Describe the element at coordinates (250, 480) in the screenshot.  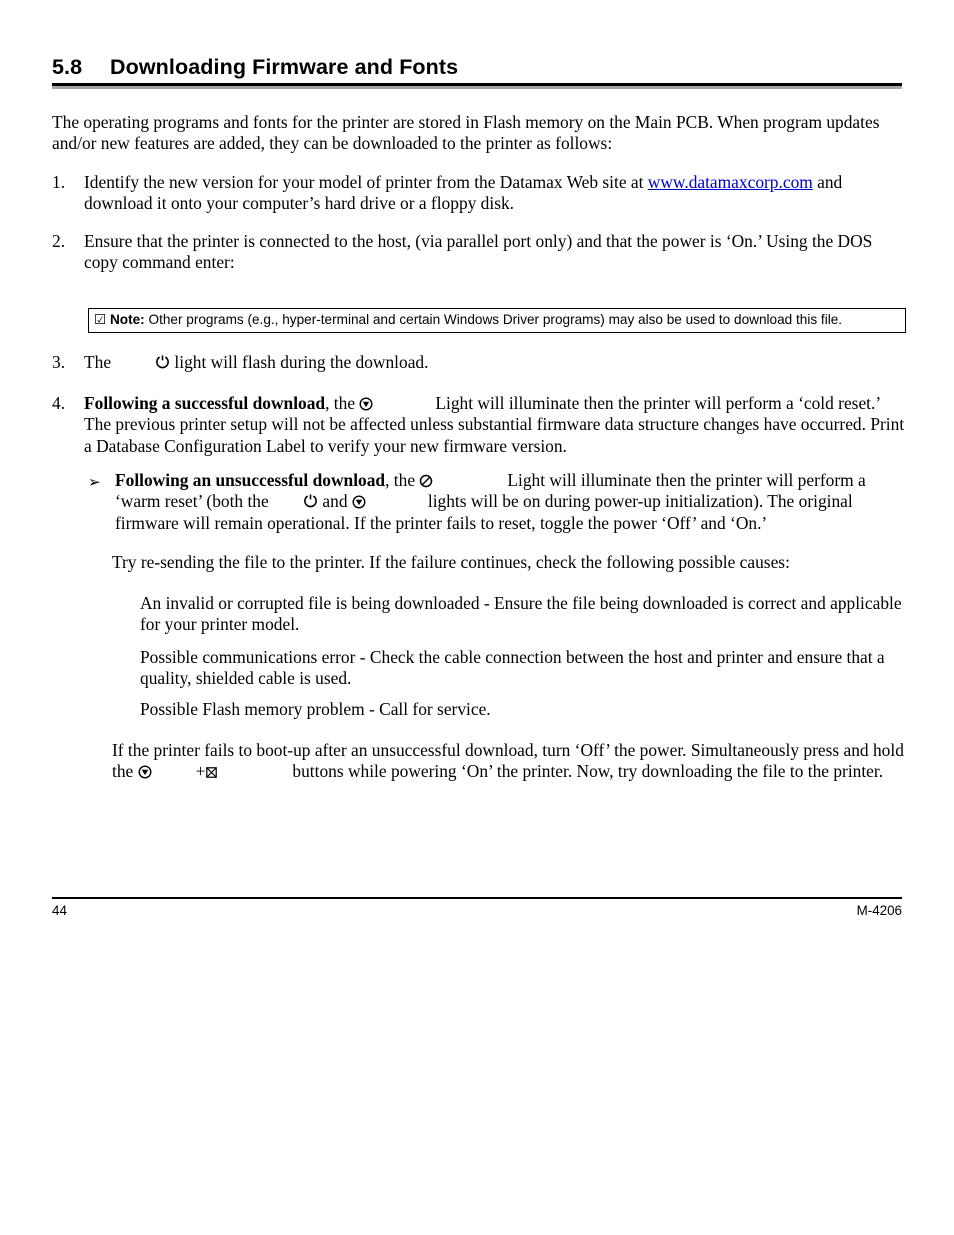
I see `subbullet-bold-lead: Following an unsuccessful download` at that location.